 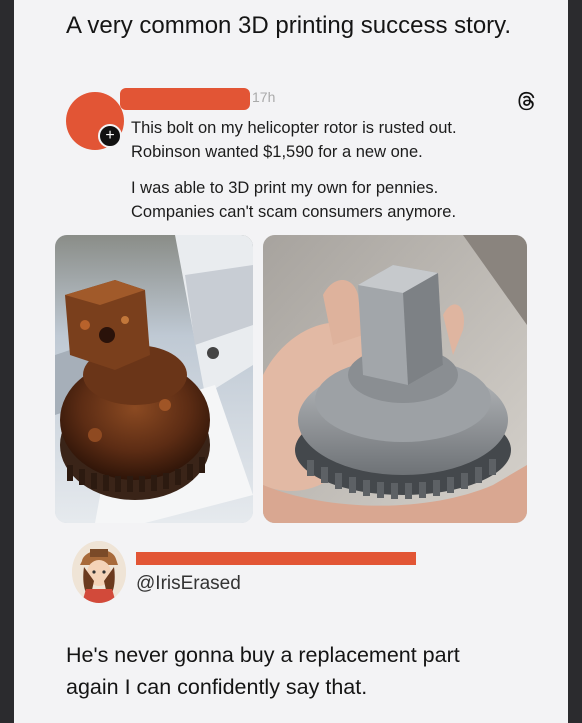 What do you see at coordinates (527, 101) in the screenshot?
I see `threads-icon` at bounding box center [527, 101].